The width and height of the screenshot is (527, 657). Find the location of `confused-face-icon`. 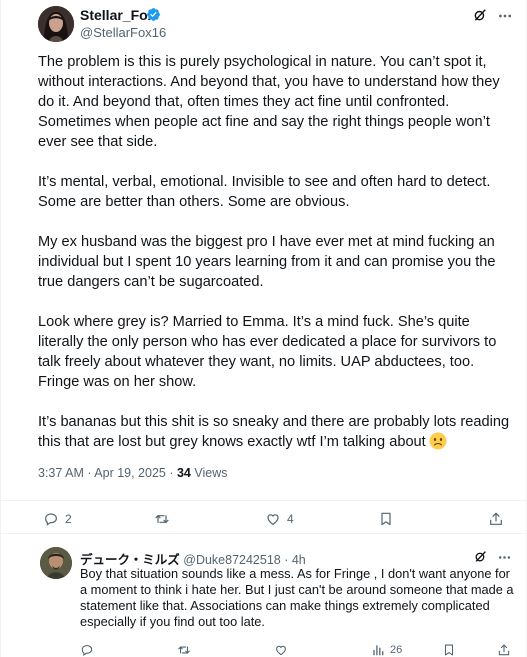

confused-face-icon is located at coordinates (438, 441).